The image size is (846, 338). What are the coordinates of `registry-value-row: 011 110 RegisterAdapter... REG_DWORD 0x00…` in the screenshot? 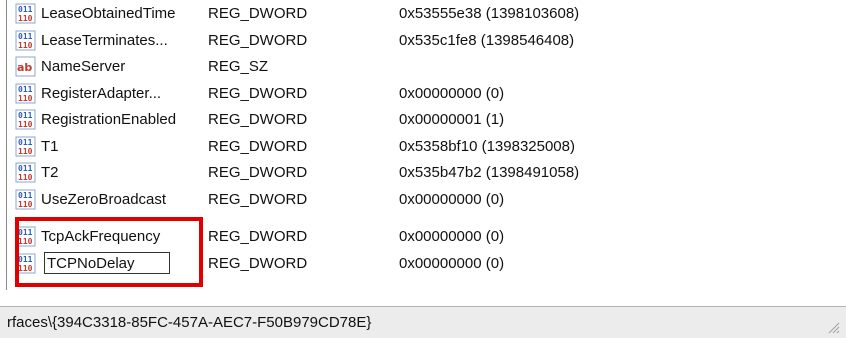 It's located at (415, 94).